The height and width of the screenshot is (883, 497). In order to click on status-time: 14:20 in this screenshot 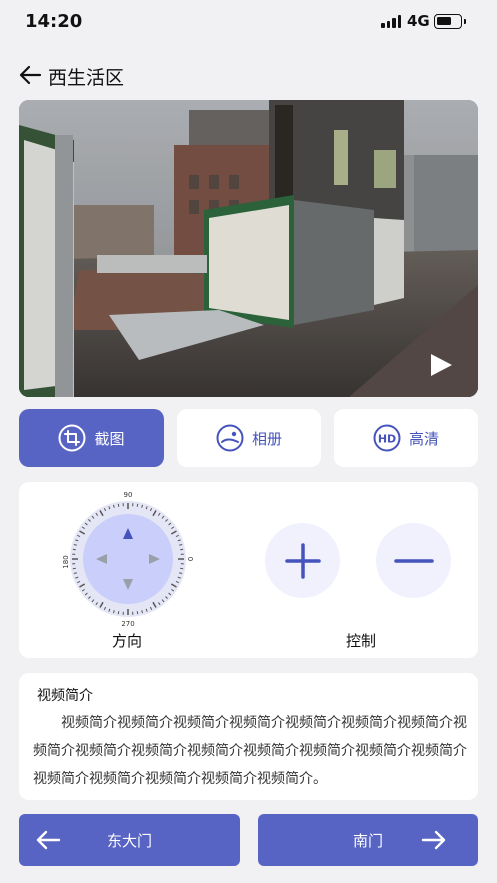, I will do `click(54, 21)`.